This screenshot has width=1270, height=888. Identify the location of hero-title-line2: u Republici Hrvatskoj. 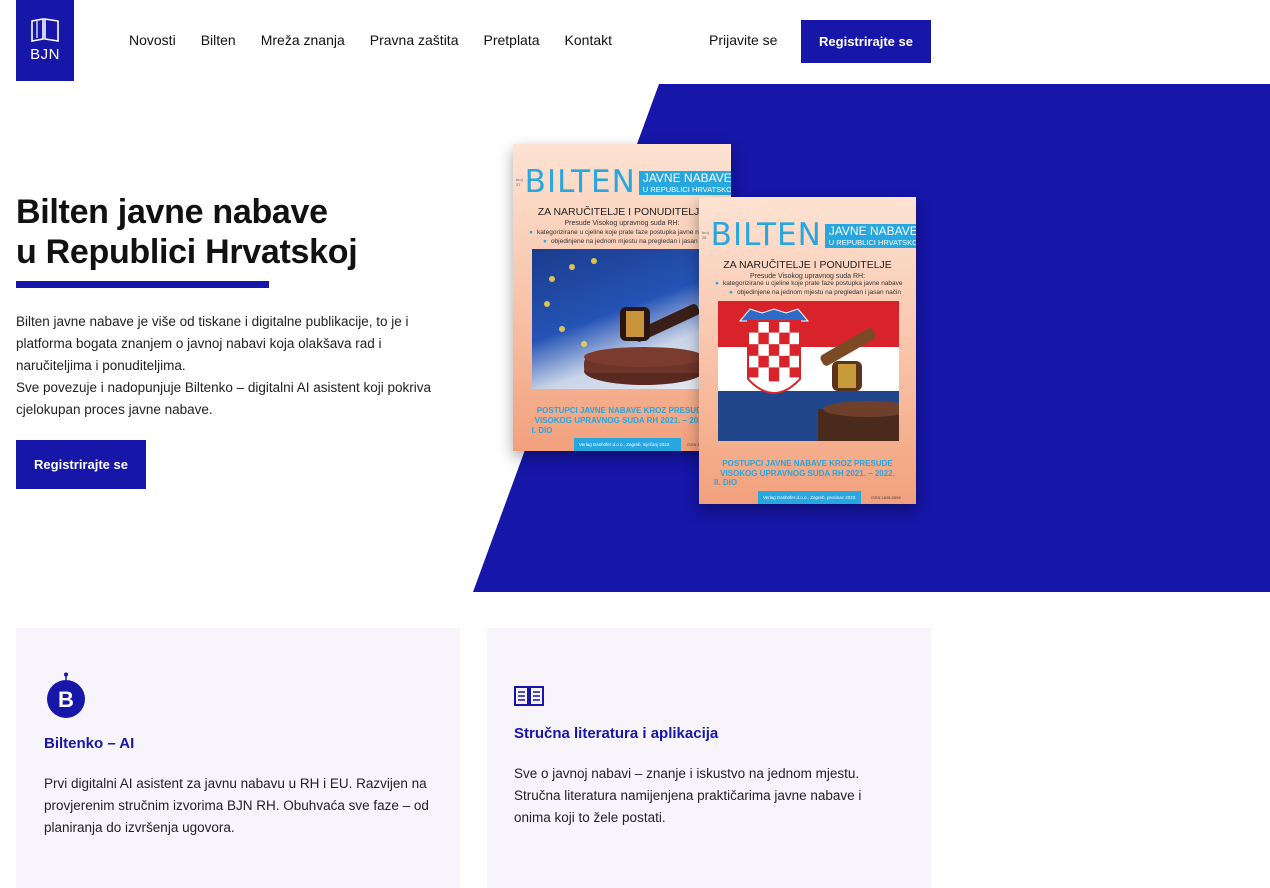
(187, 252).